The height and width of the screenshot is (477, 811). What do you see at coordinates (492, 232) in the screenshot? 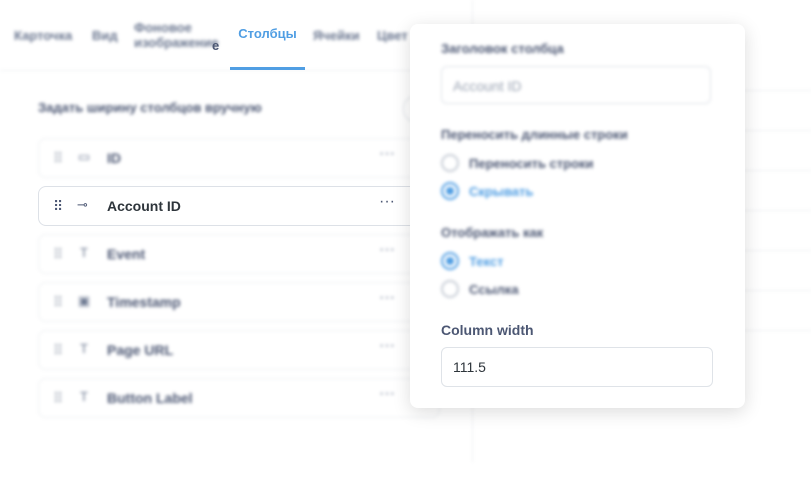
I see `display-label: Отображать как` at bounding box center [492, 232].